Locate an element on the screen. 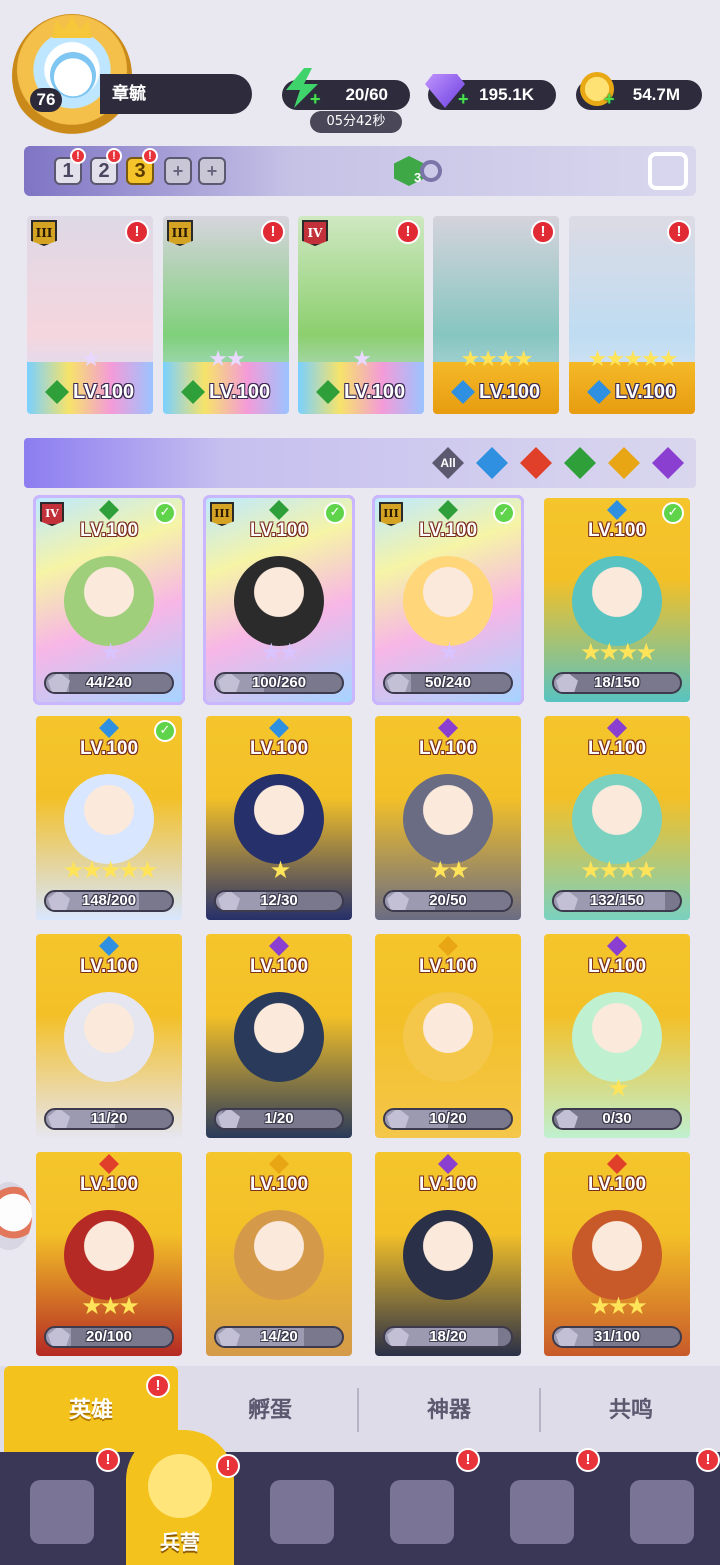 The width and height of the screenshot is (720, 1565). castle-icon is located at coordinates (422, 1512).